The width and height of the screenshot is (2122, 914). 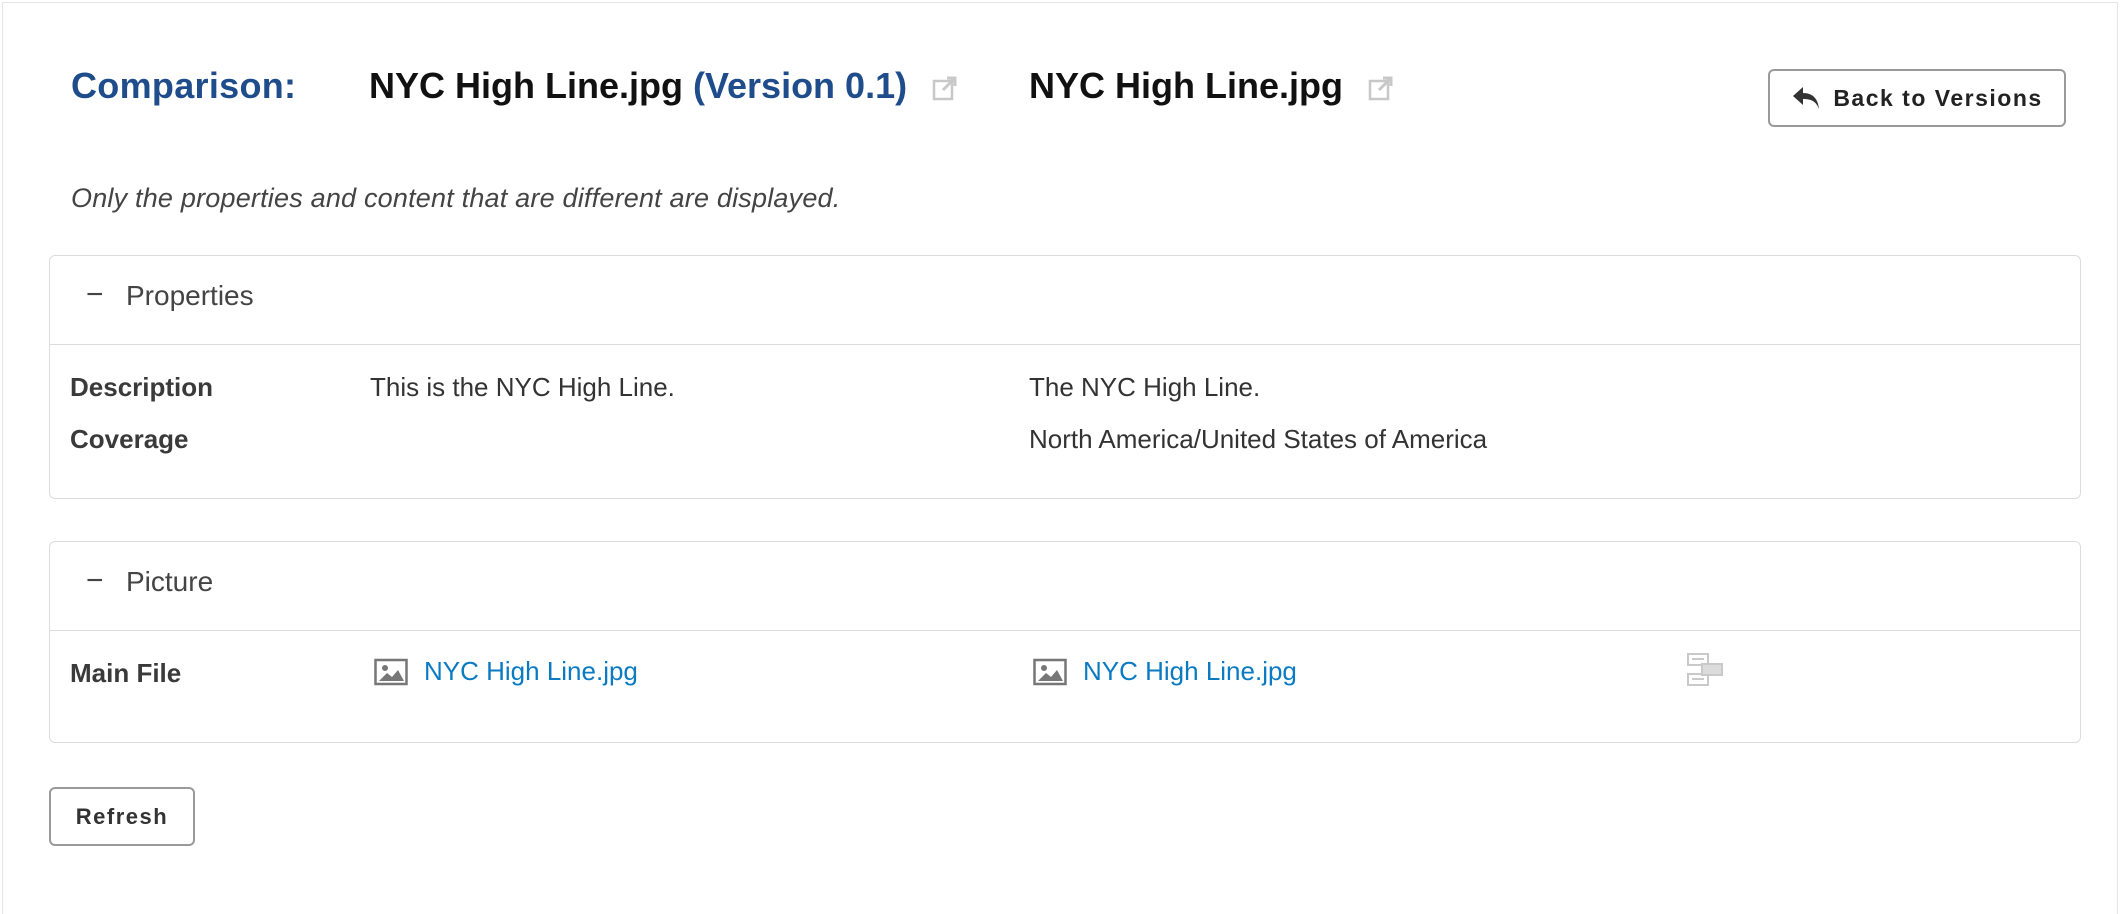 What do you see at coordinates (1258, 439) in the screenshot?
I see `right-property-value: North America/United States of America` at bounding box center [1258, 439].